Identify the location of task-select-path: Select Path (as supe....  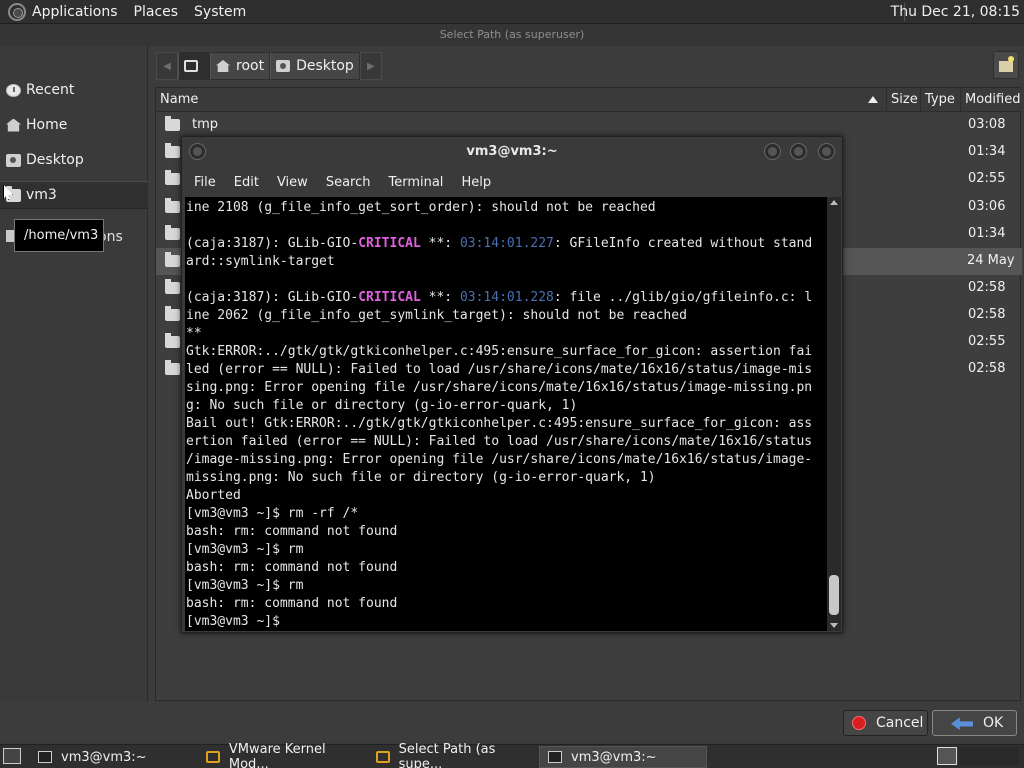
(453, 755).